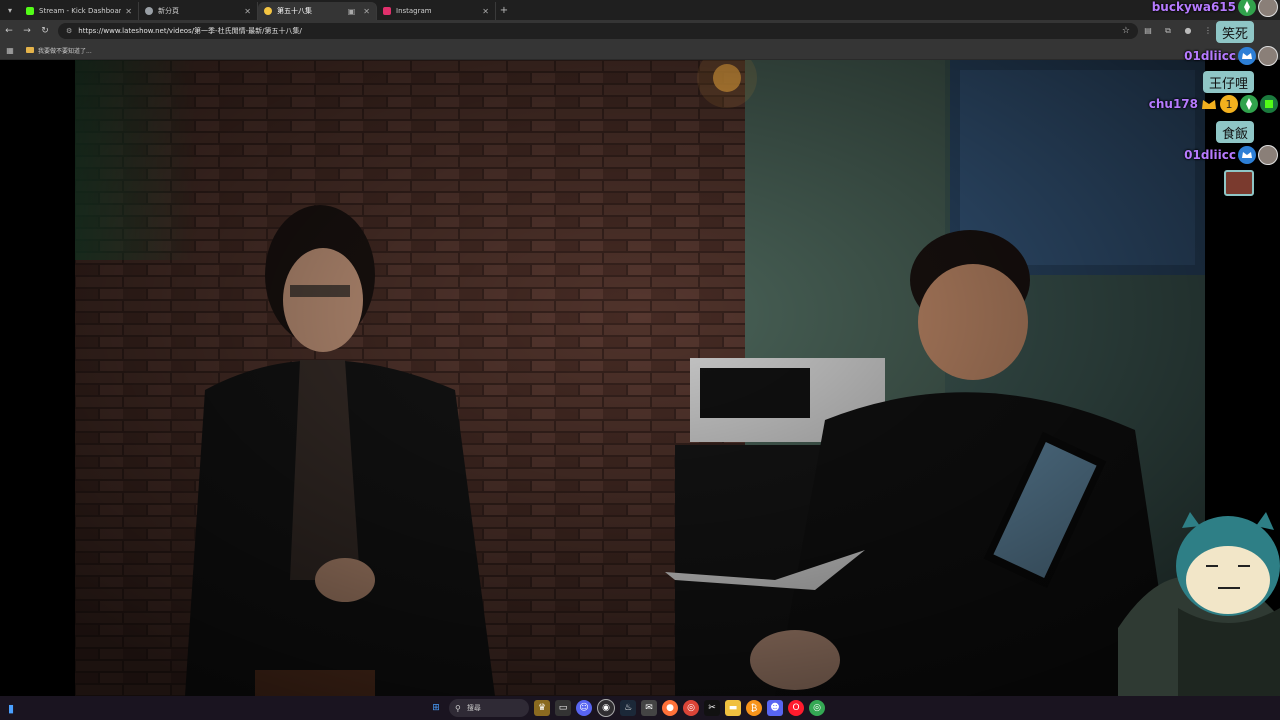  I want to click on globe-icon, so click(149, 11).